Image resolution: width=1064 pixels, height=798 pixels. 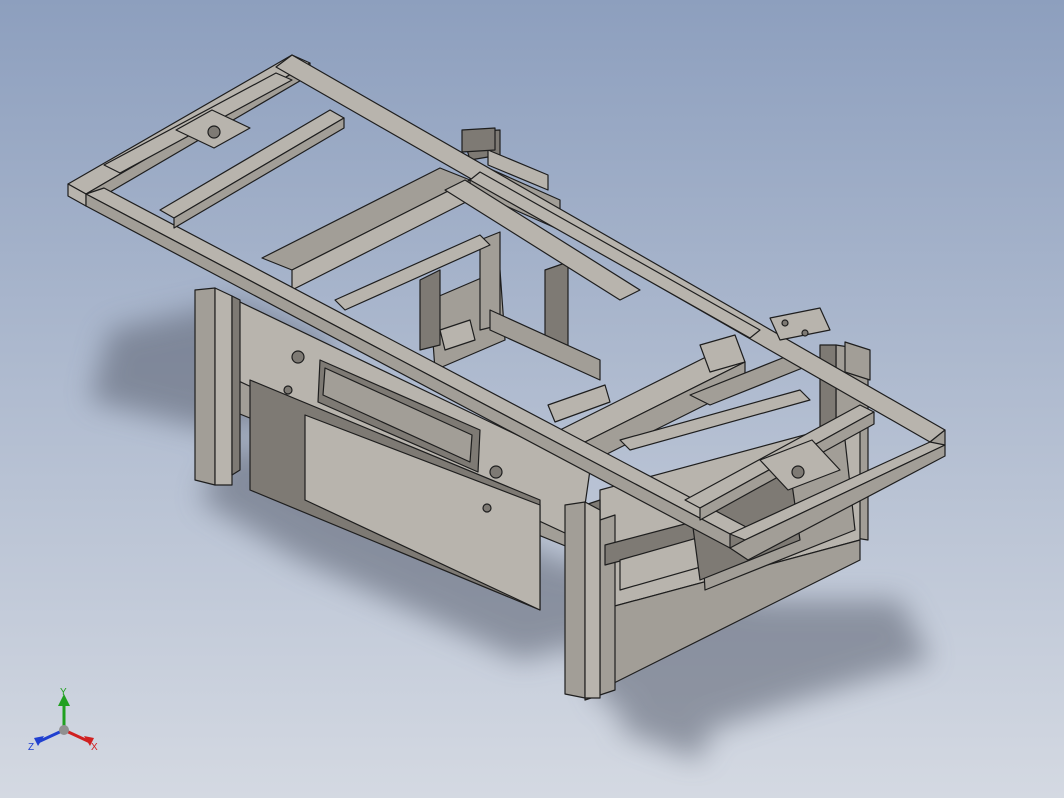 What do you see at coordinates (31, 747) in the screenshot?
I see `z-axis-label: Z` at bounding box center [31, 747].